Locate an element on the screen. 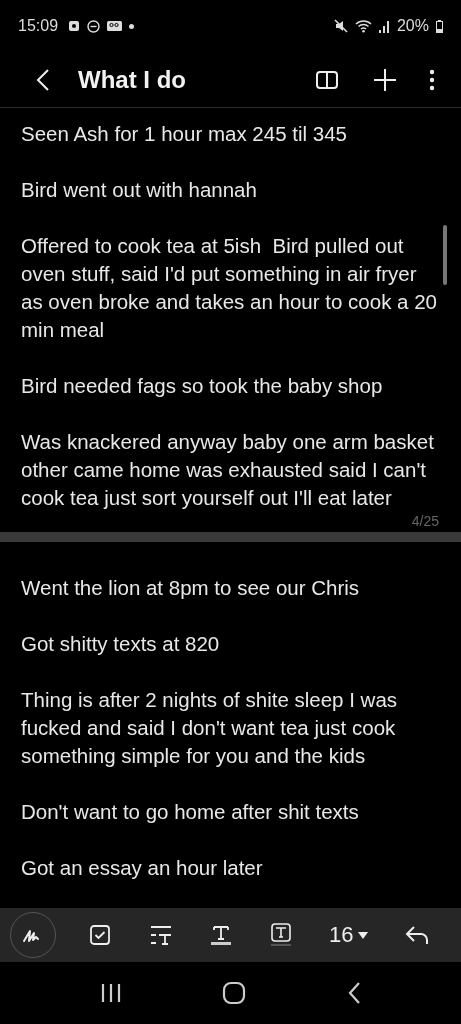 This screenshot has width=461, height=1024. note-paragraph: Thing is after 2 nights of shite sleep I was fucked and said I don't want tea just cook something simple for you and the kids is located at coordinates (210, 728).